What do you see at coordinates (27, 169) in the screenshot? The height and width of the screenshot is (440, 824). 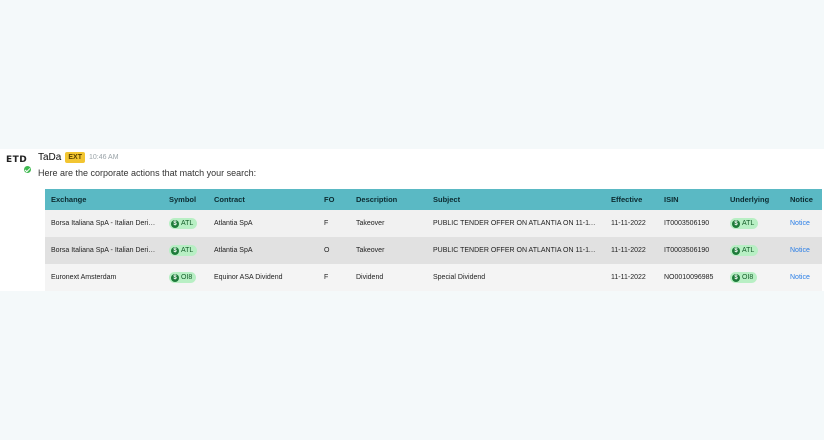 I see `check-icon` at bounding box center [27, 169].